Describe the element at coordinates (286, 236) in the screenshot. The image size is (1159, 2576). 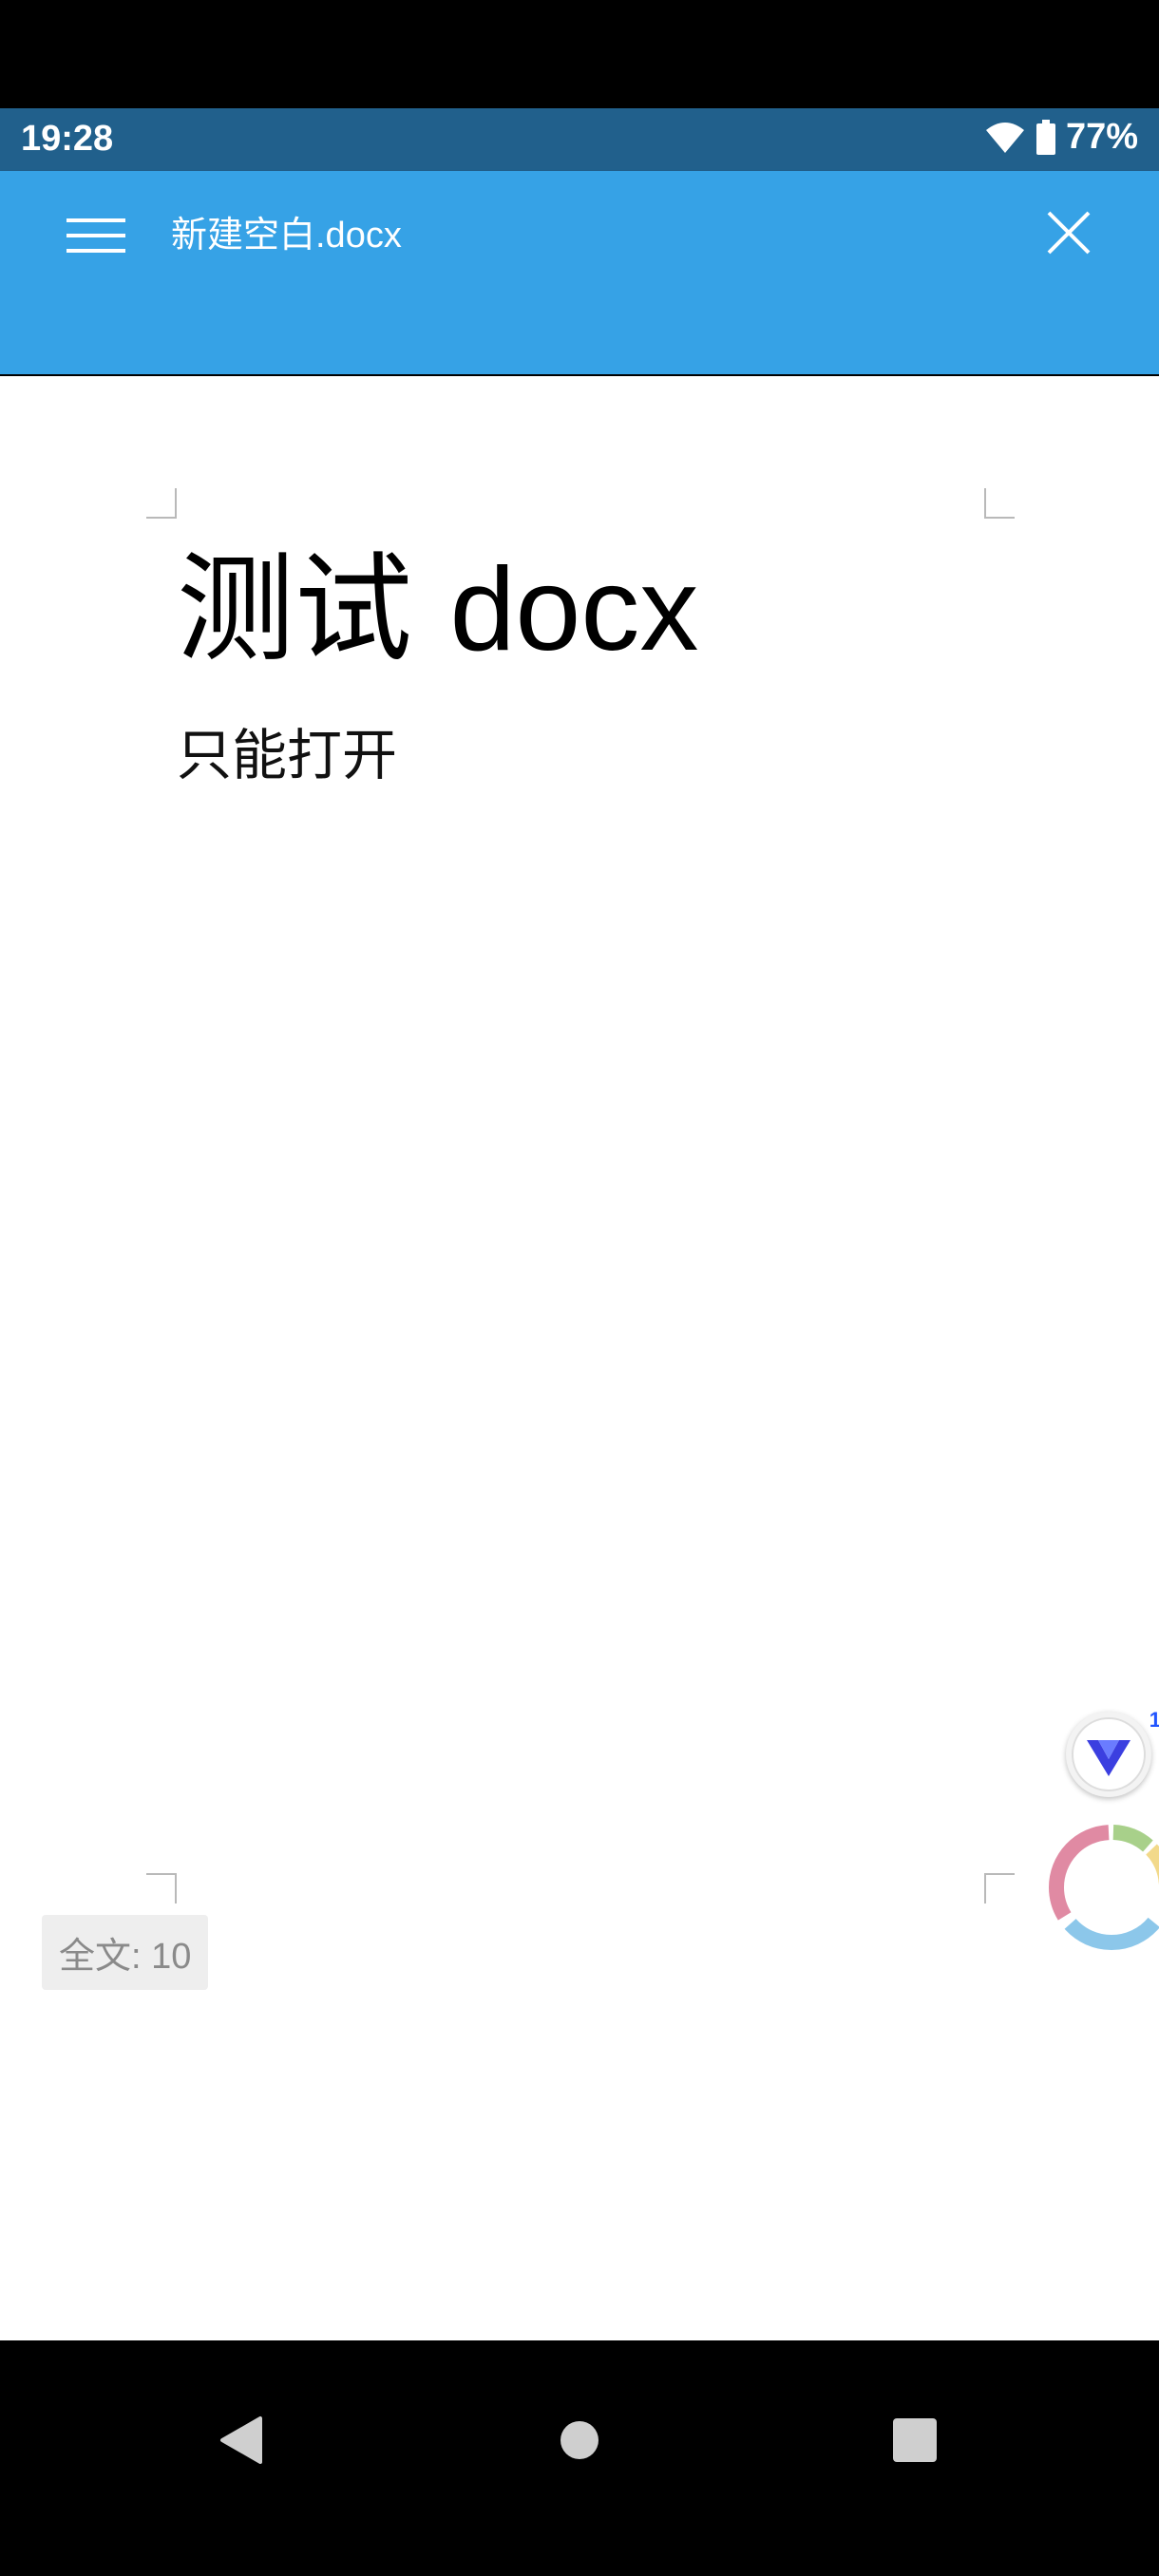
I see `document-filename: 新建空白.docx` at that location.